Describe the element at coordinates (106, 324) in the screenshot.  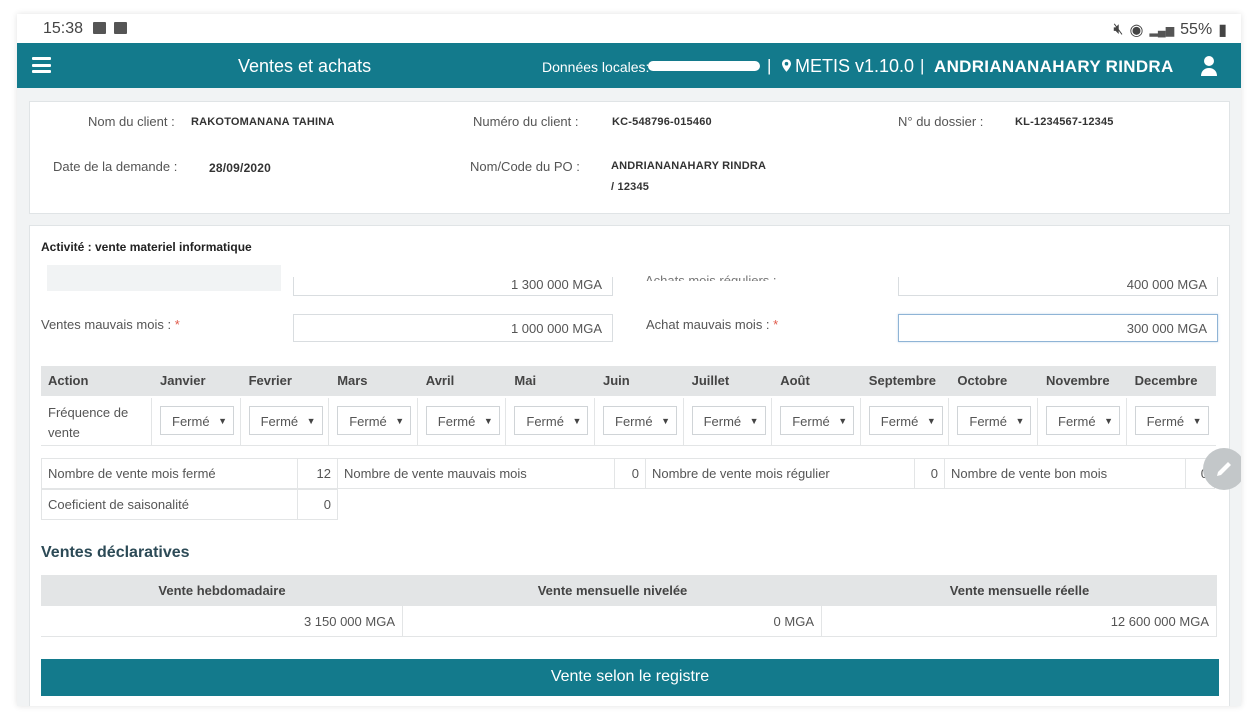
I see `ventes-bad-label-text: Ventes mauvais mois :` at that location.